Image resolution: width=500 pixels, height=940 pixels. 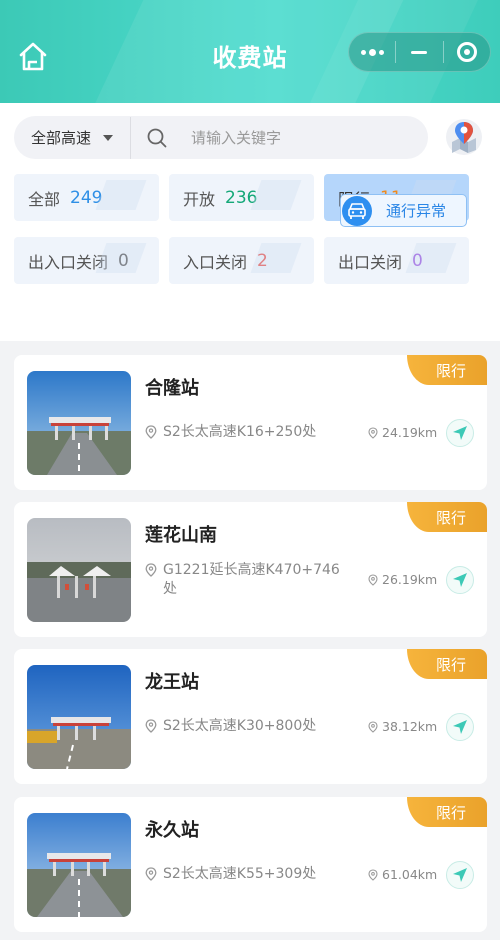 What do you see at coordinates (61, 138) in the screenshot?
I see `highway-select-label: 全部高速` at bounding box center [61, 138].